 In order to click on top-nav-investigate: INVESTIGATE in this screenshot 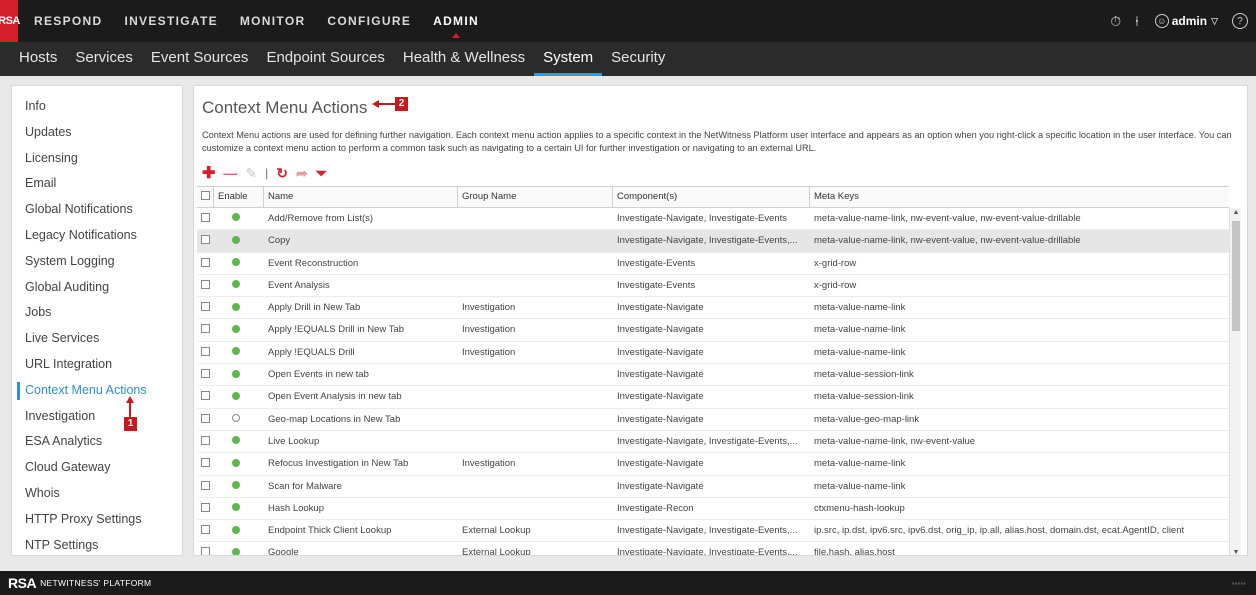, I will do `click(170, 21)`.